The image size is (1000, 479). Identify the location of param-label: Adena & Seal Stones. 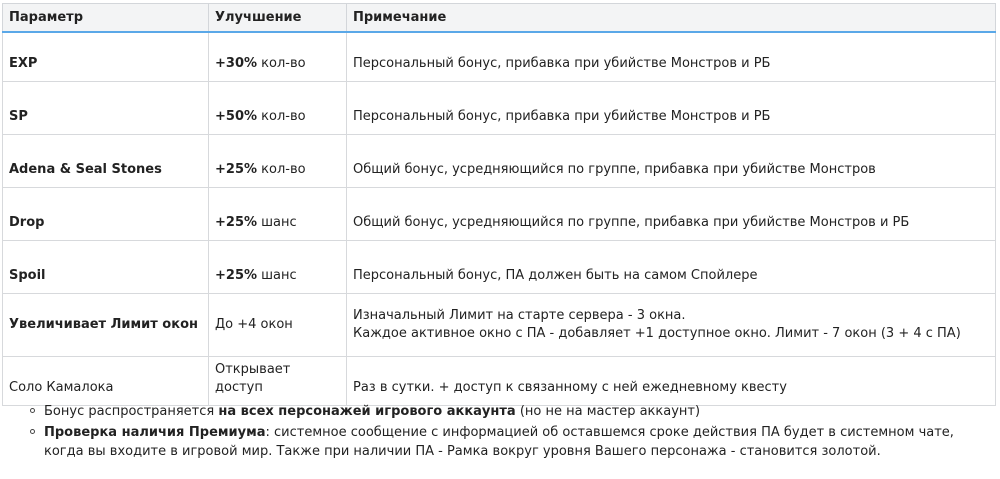
(85, 169).